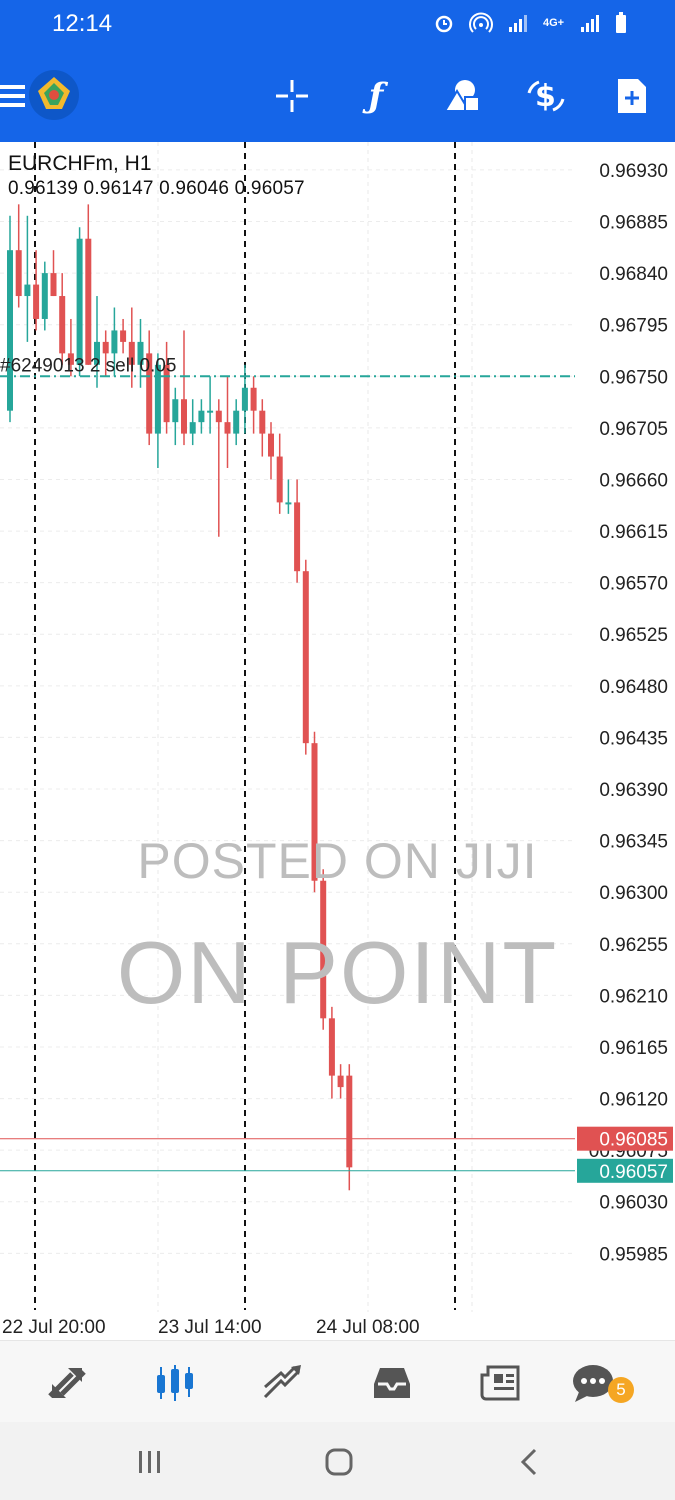  Describe the element at coordinates (621, 22) in the screenshot. I see `battery-icon` at that location.